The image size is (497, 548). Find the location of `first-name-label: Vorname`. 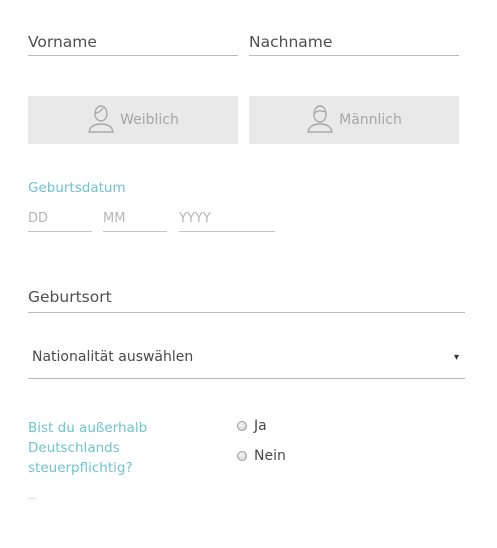

first-name-label: Vorname is located at coordinates (62, 42).